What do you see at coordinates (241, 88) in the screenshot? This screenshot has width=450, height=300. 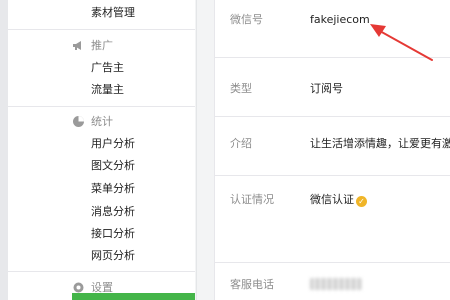 I see `account-type-label: 类型` at bounding box center [241, 88].